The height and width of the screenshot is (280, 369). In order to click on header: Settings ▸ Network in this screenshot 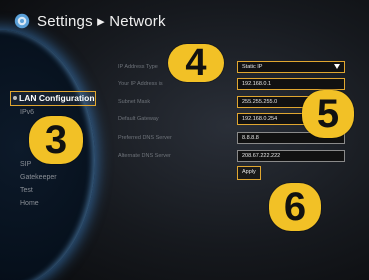, I will do `click(90, 21)`.